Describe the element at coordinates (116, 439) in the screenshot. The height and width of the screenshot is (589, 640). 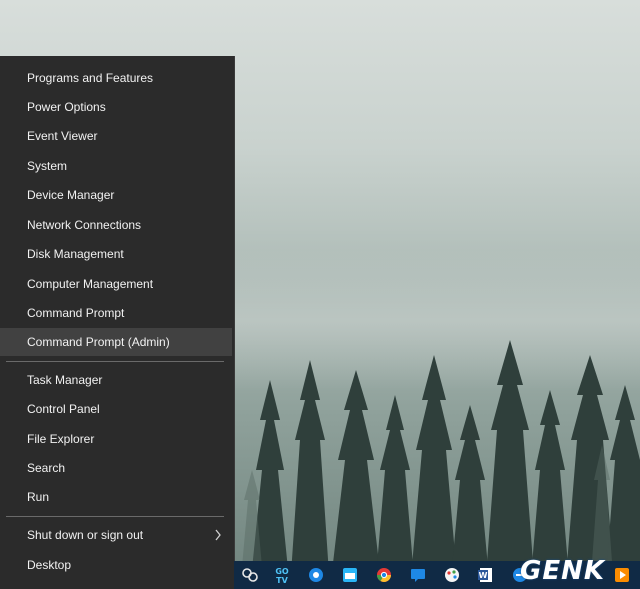
I see `menu-item-file-explorer: File Explorer` at that location.